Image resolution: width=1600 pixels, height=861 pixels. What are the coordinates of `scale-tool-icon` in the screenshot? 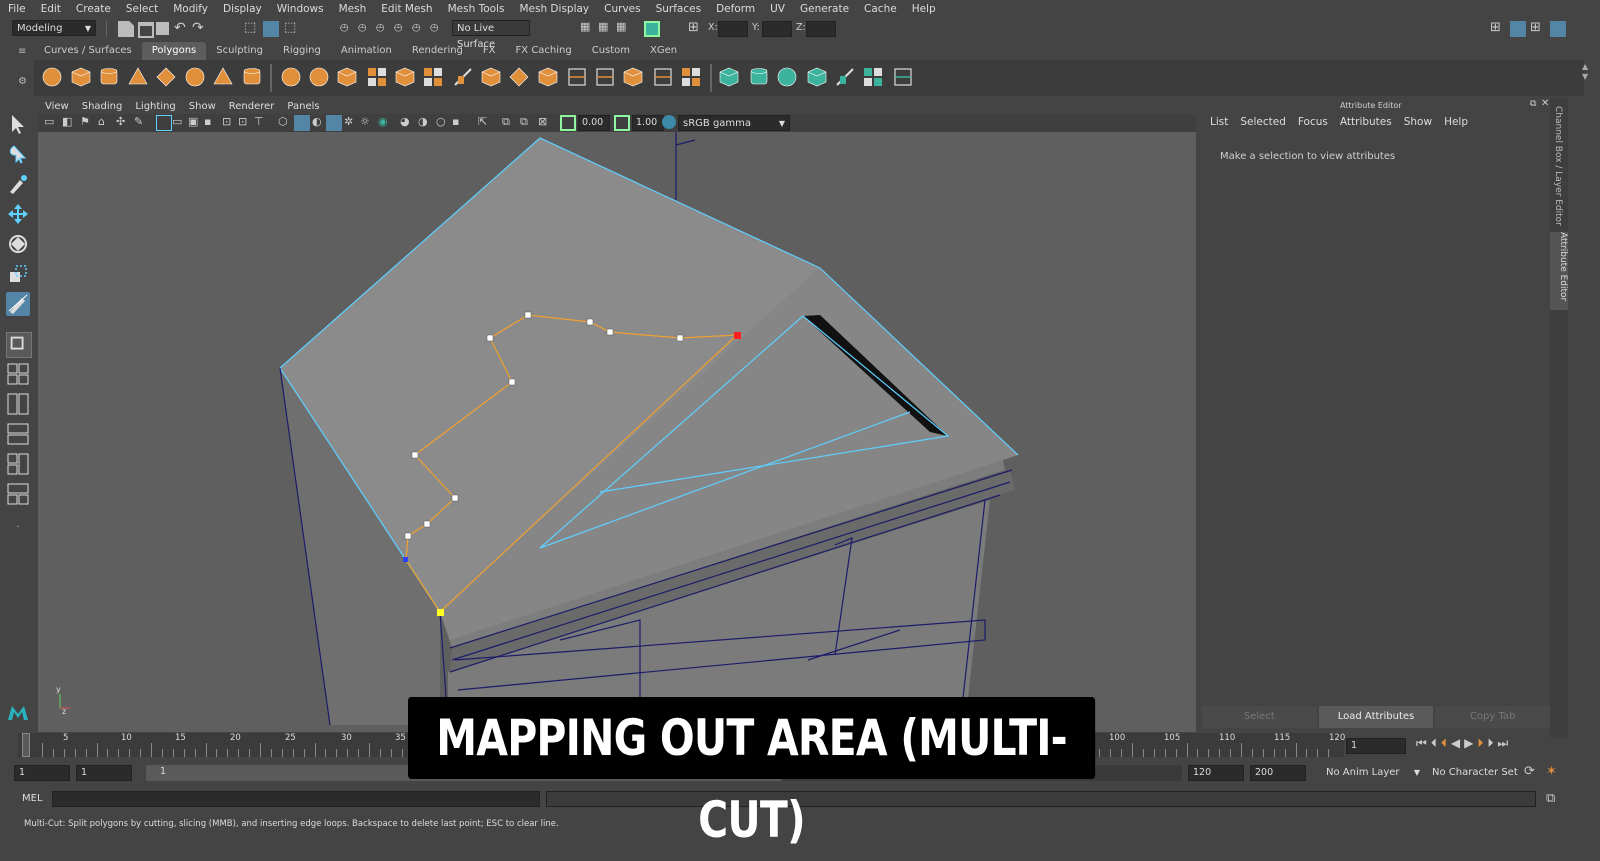 It's located at (18, 274).